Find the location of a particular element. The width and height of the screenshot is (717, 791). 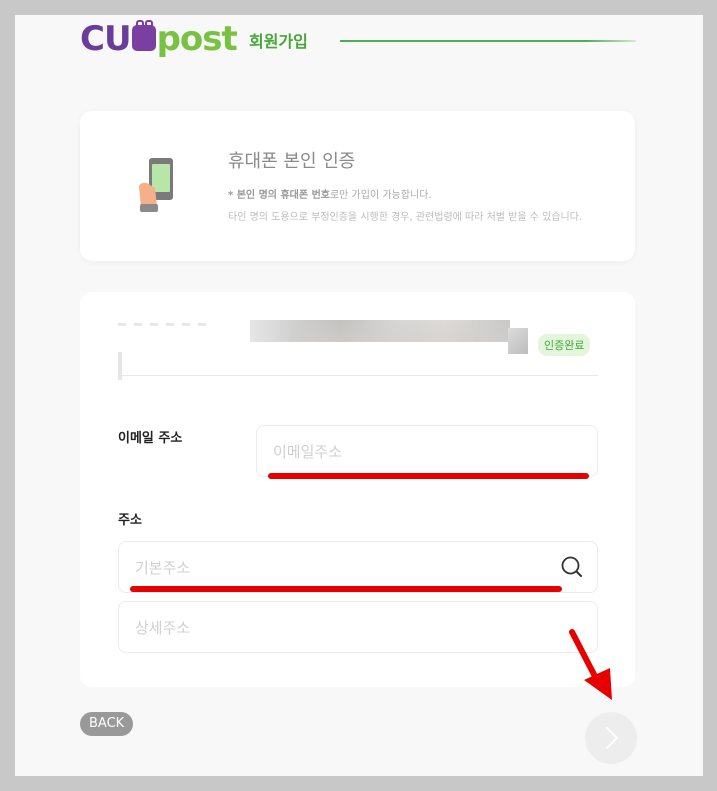

back-button: BACK is located at coordinates (107, 724).